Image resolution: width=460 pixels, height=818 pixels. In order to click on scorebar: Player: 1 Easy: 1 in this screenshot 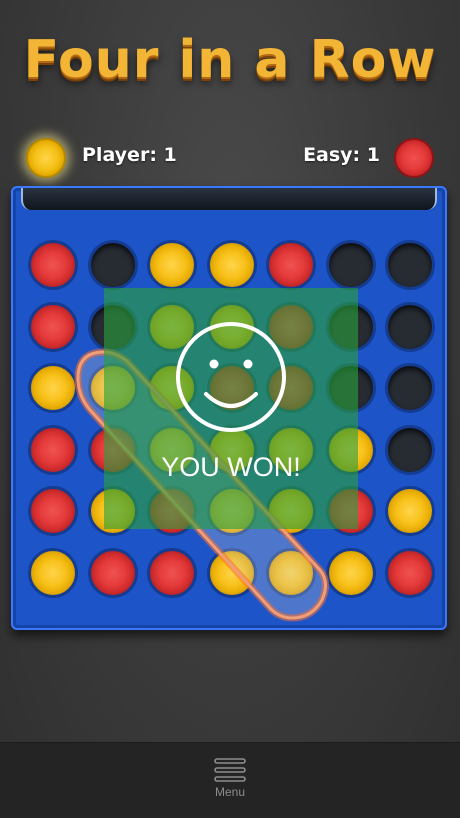, I will do `click(230, 158)`.